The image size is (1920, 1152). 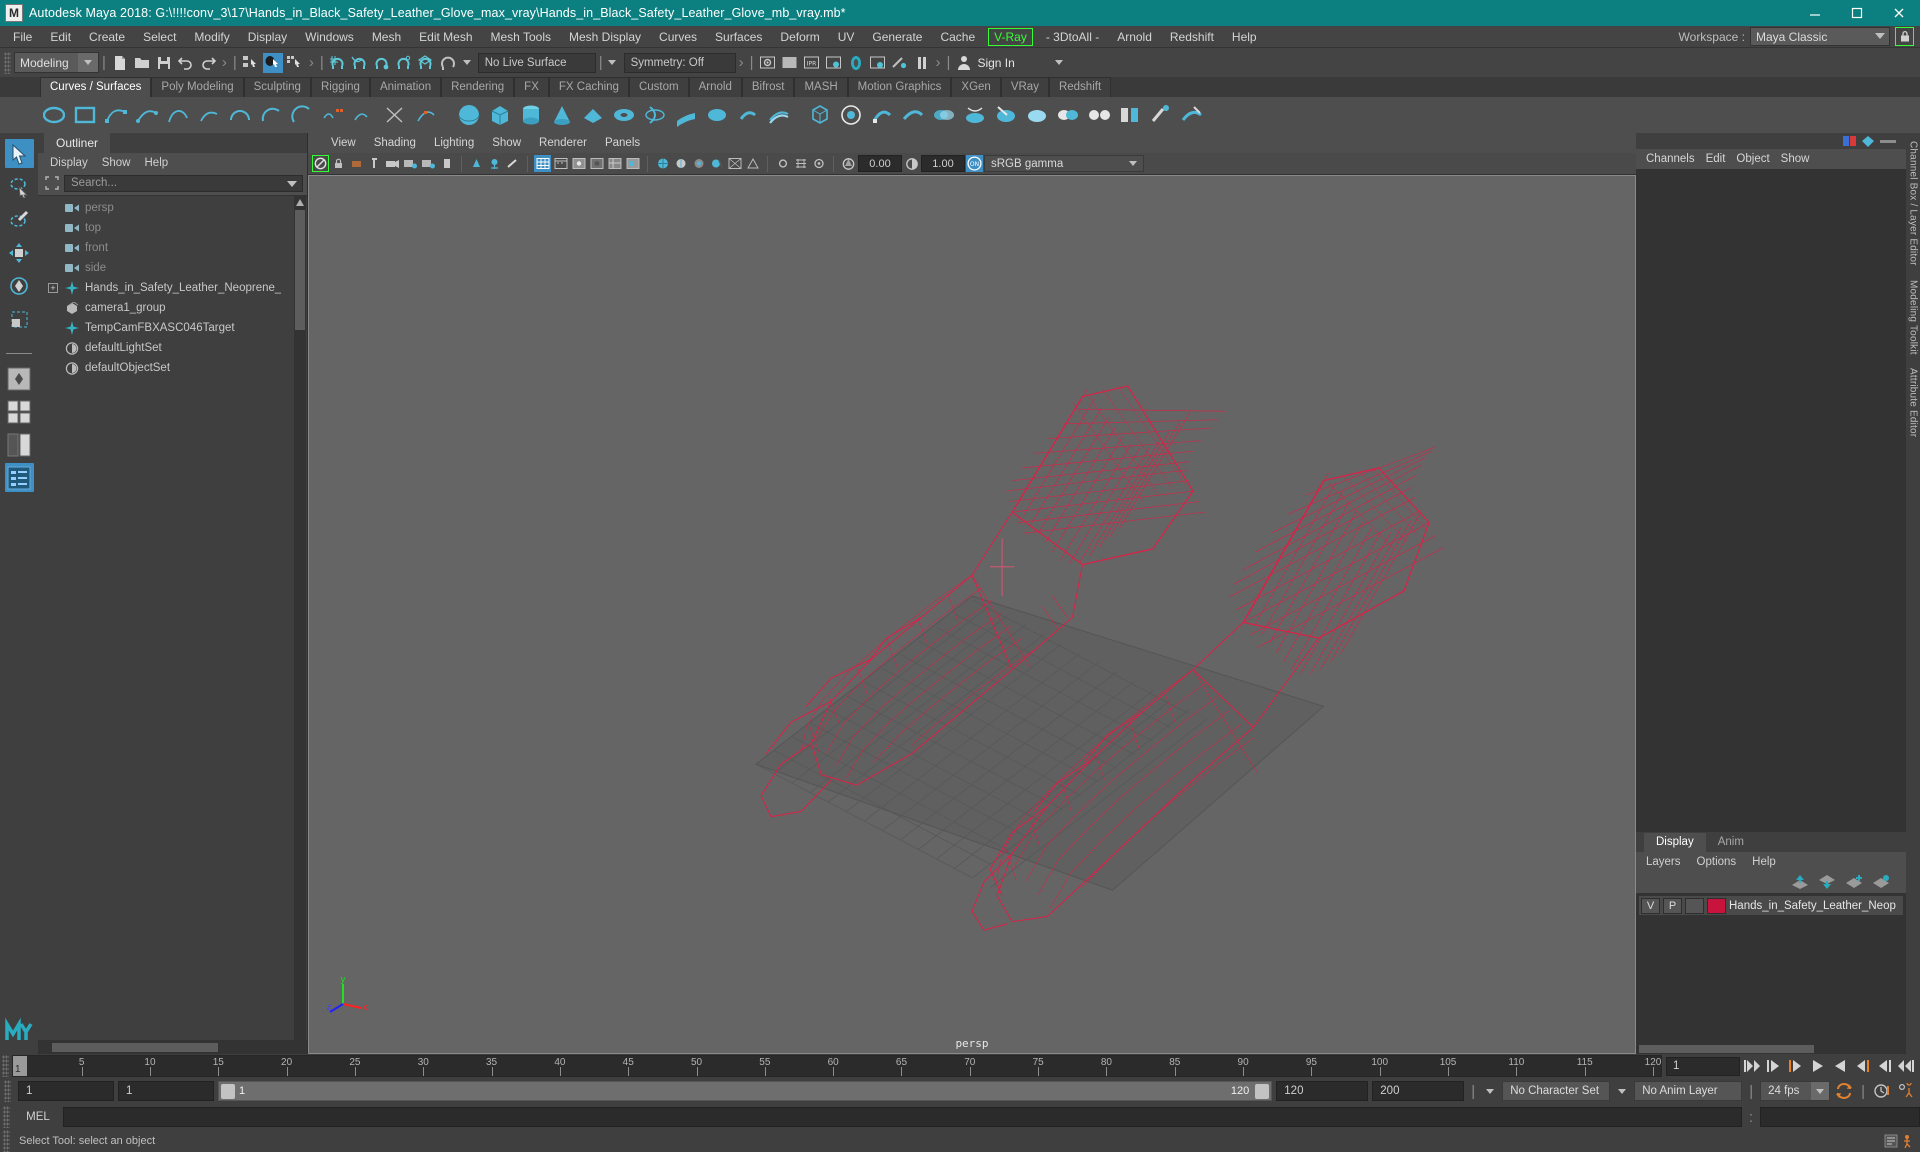 What do you see at coordinates (425, 115) in the screenshot?
I see `insert-knot-icon` at bounding box center [425, 115].